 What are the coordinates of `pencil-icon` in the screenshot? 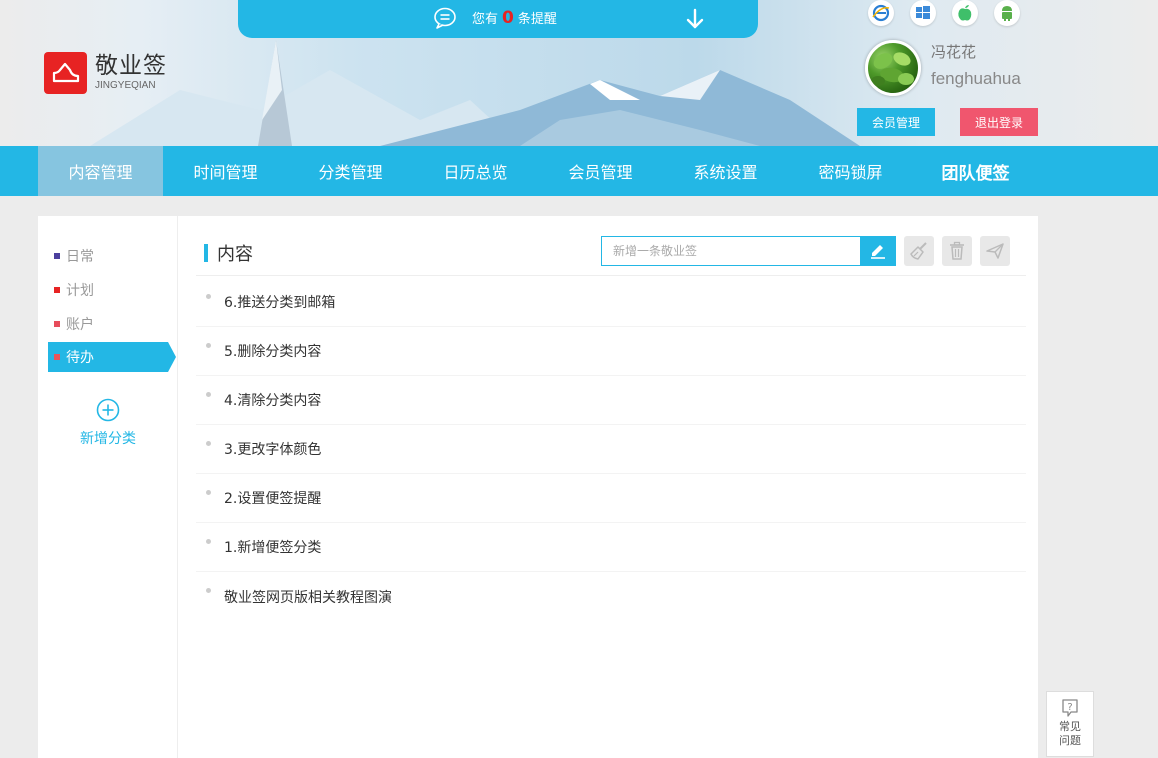 It's located at (878, 252).